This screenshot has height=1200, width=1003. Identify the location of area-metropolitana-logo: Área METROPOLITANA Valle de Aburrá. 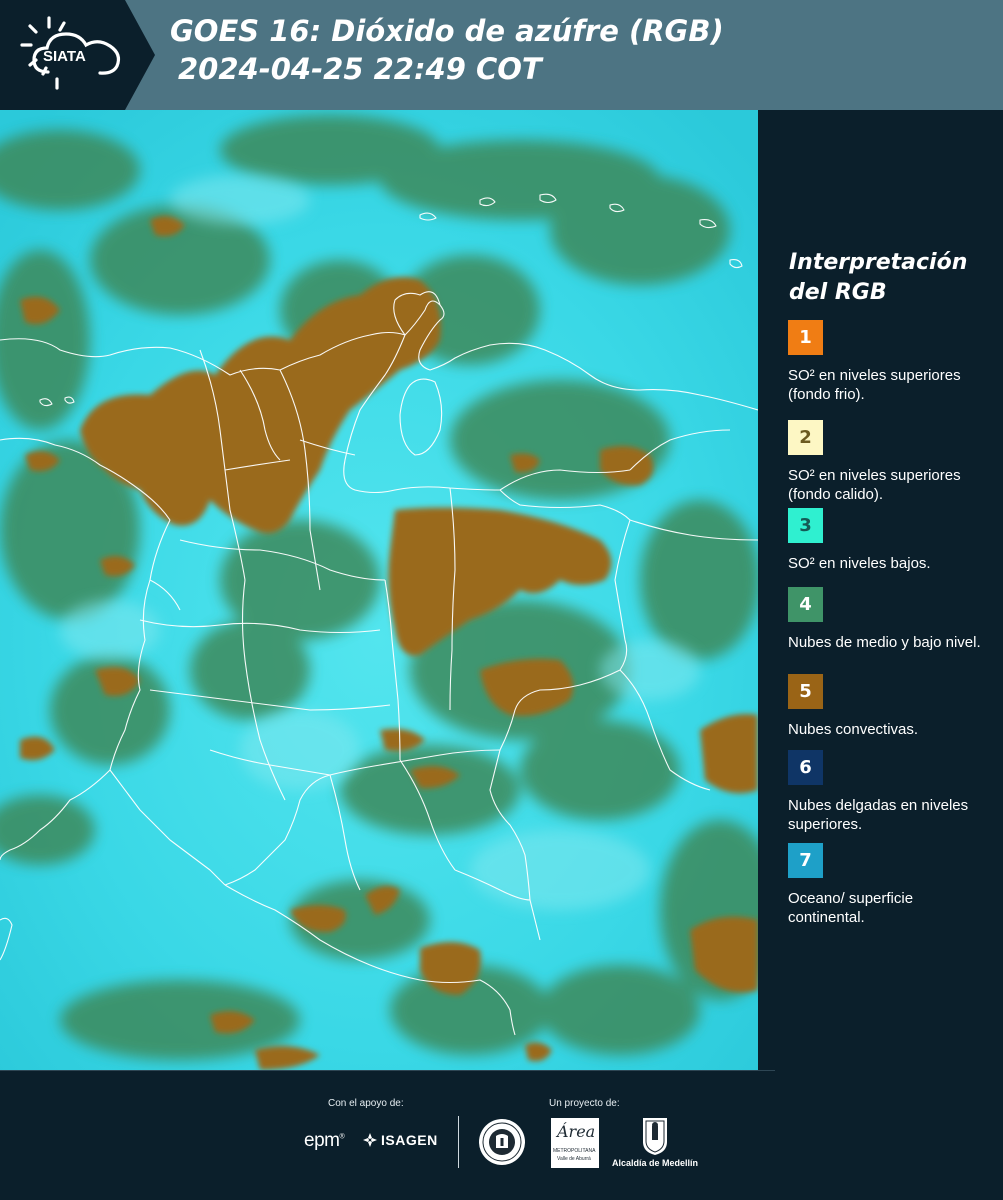
(575, 1143).